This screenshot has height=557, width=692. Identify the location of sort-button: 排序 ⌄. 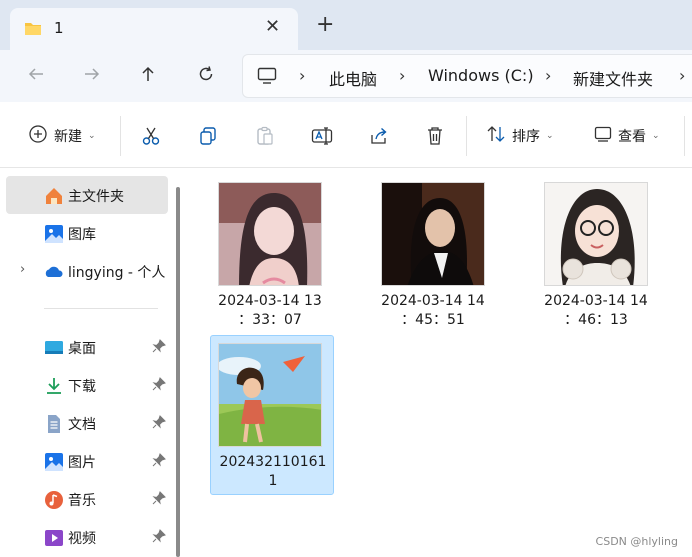
(520, 136).